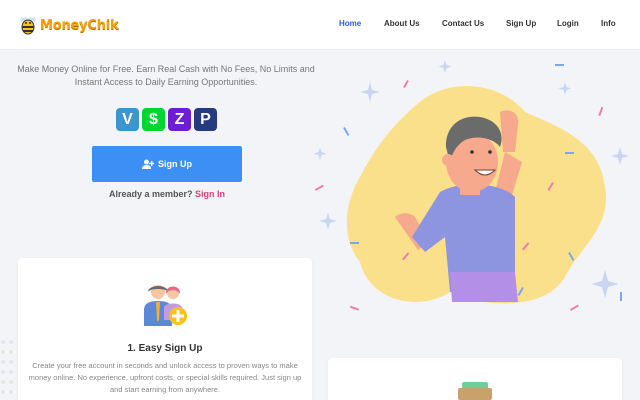 The image size is (640, 400). What do you see at coordinates (150, 194) in the screenshot?
I see `member-text: Already a member?` at bounding box center [150, 194].